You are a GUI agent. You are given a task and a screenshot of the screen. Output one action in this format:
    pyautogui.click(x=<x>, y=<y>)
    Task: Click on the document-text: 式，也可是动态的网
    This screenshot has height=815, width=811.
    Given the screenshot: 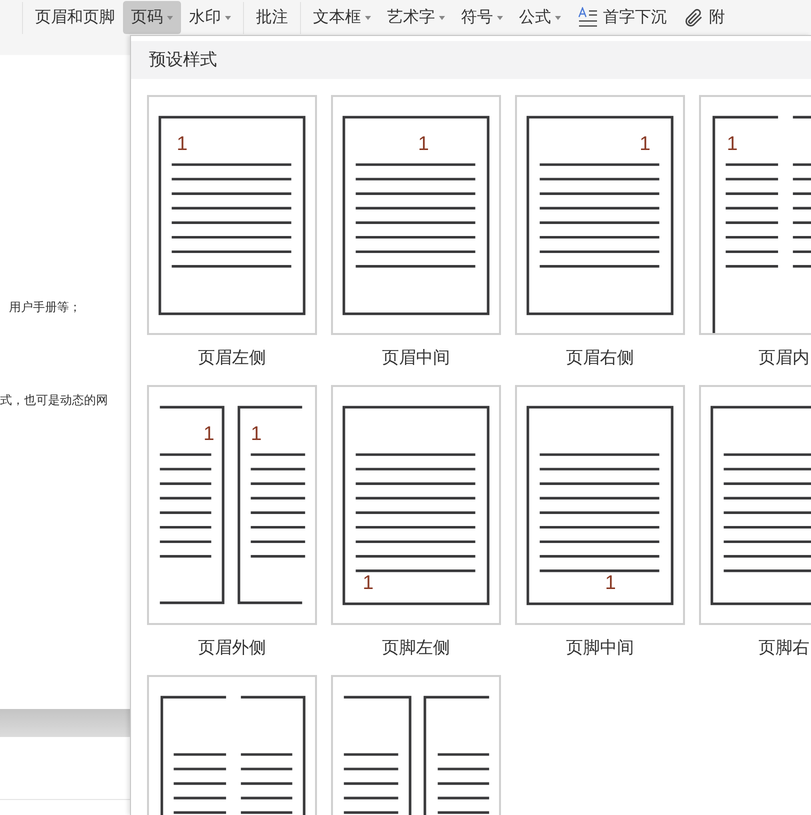 What is the action you would take?
    pyautogui.click(x=54, y=400)
    